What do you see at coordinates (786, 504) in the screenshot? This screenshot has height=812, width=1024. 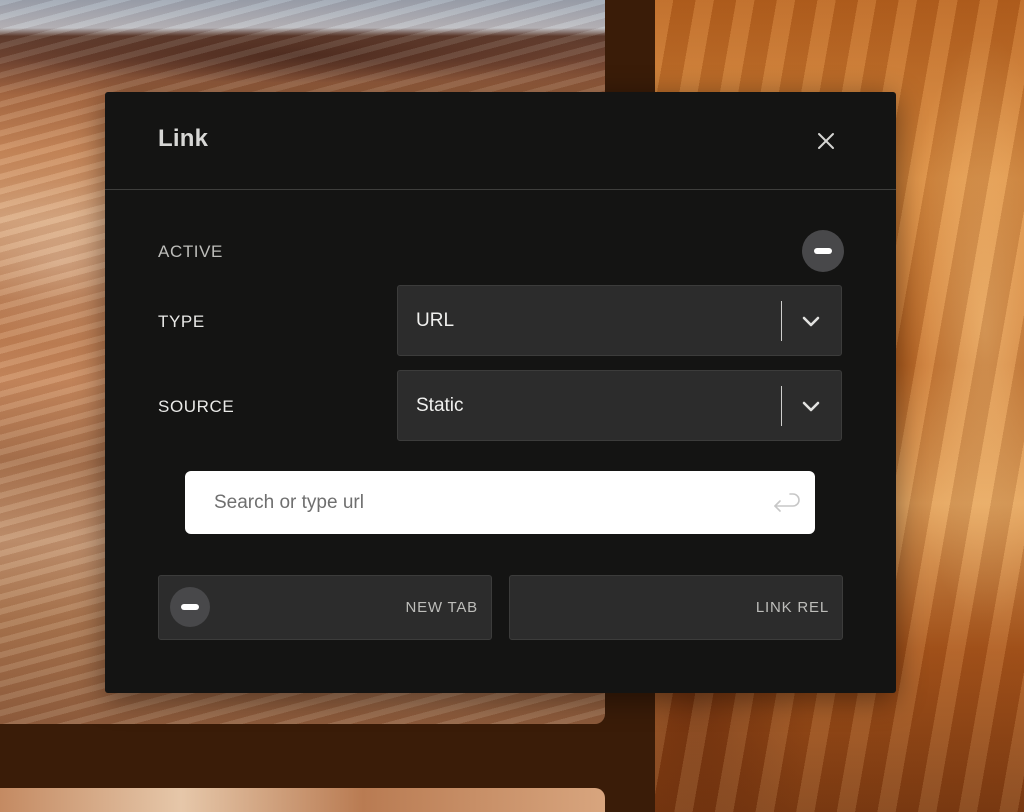 I see `enter-return-icon` at bounding box center [786, 504].